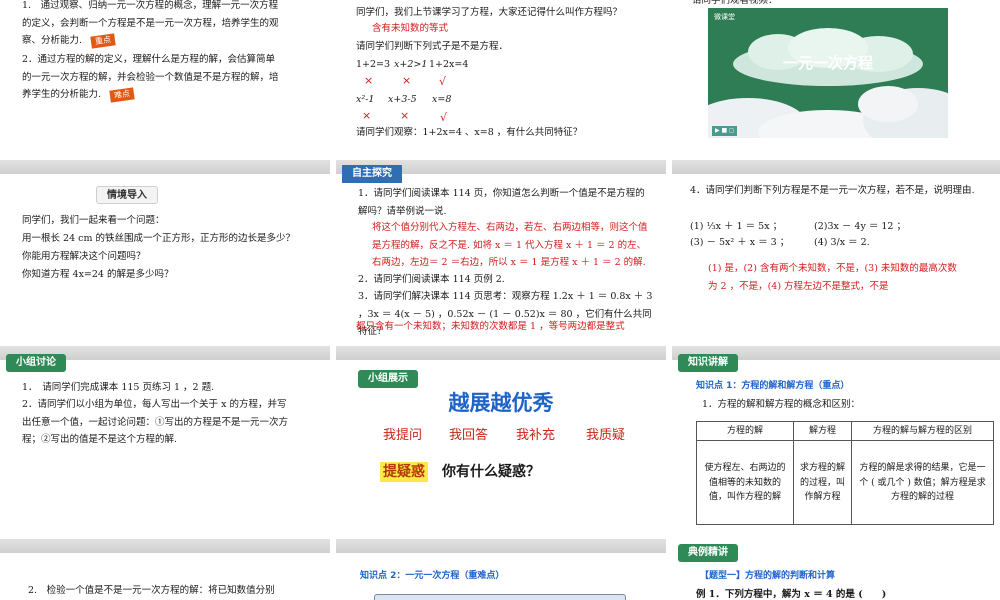 The image size is (1000, 600). Describe the element at coordinates (431, 279) in the screenshot. I see `explore-q2: 2．请同学们阅读课本 114 页例 2.` at that location.